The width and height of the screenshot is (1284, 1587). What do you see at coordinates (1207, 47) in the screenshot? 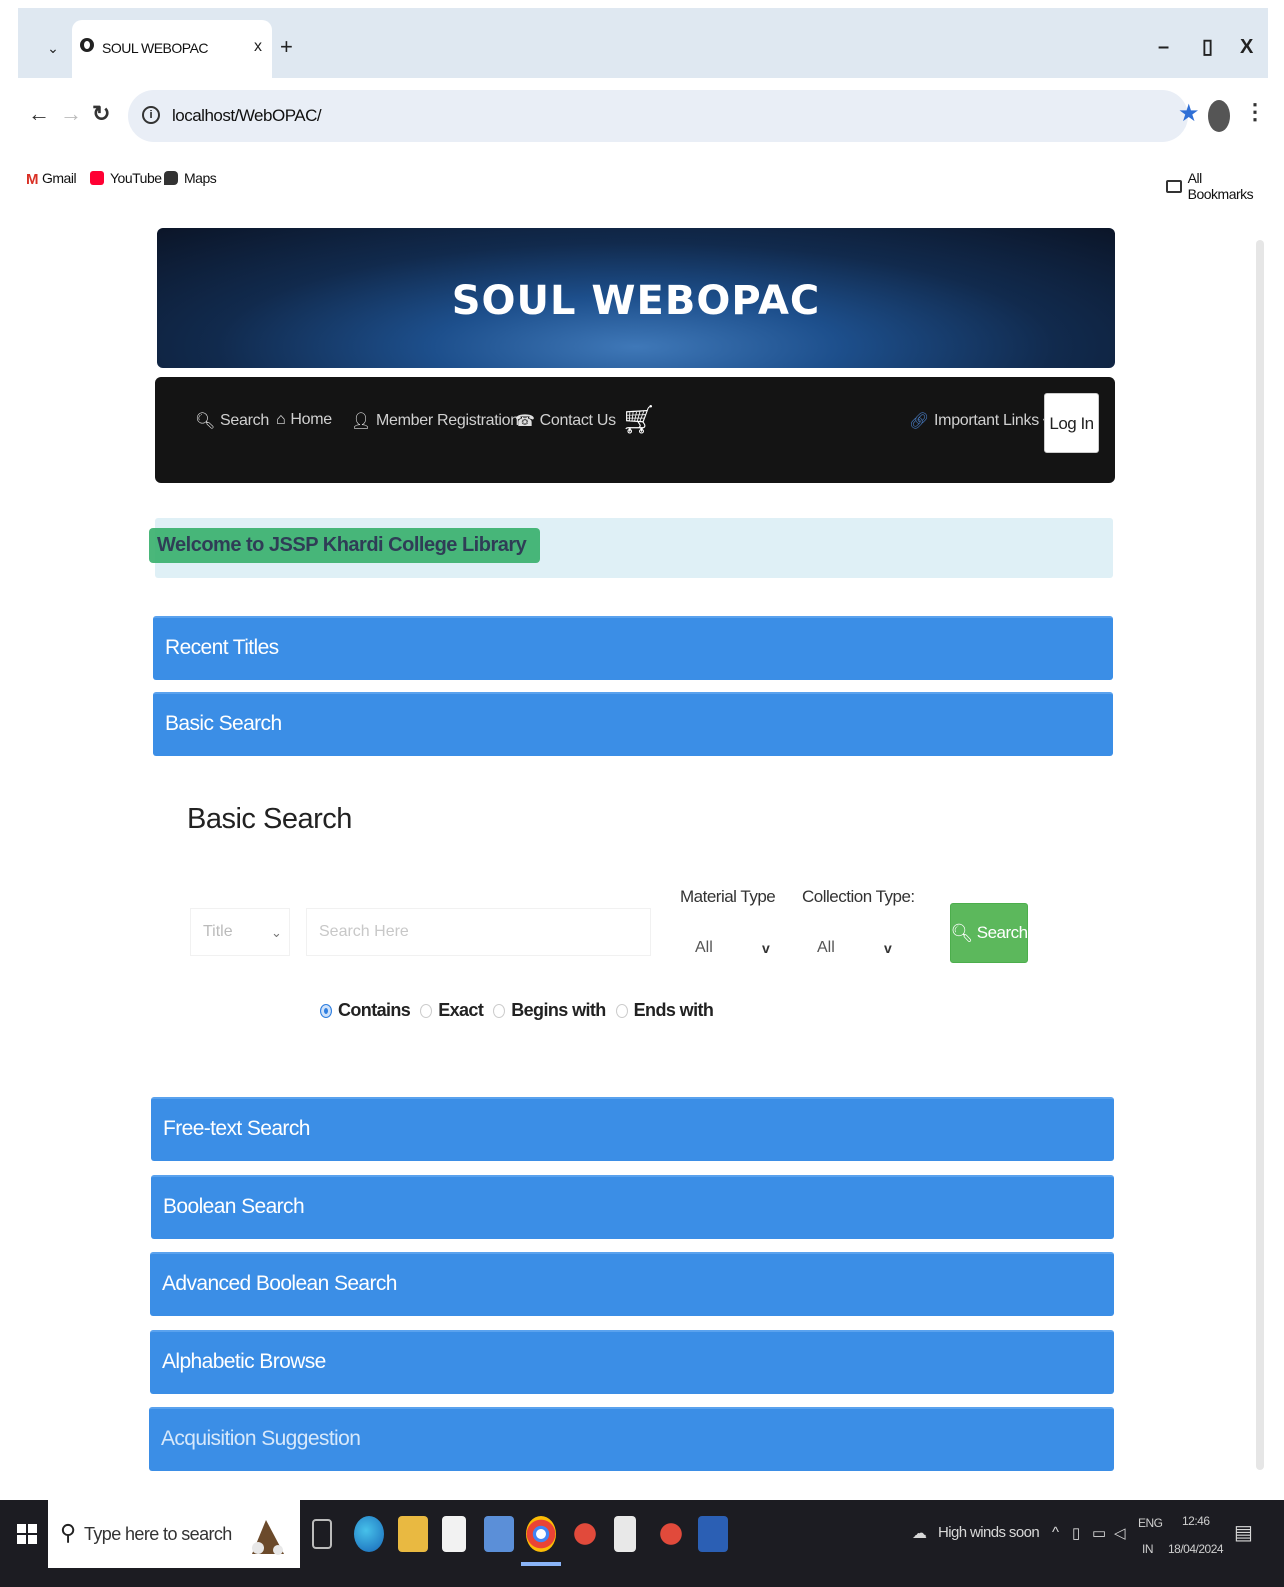
I see `restore-button: ▯` at bounding box center [1207, 47].